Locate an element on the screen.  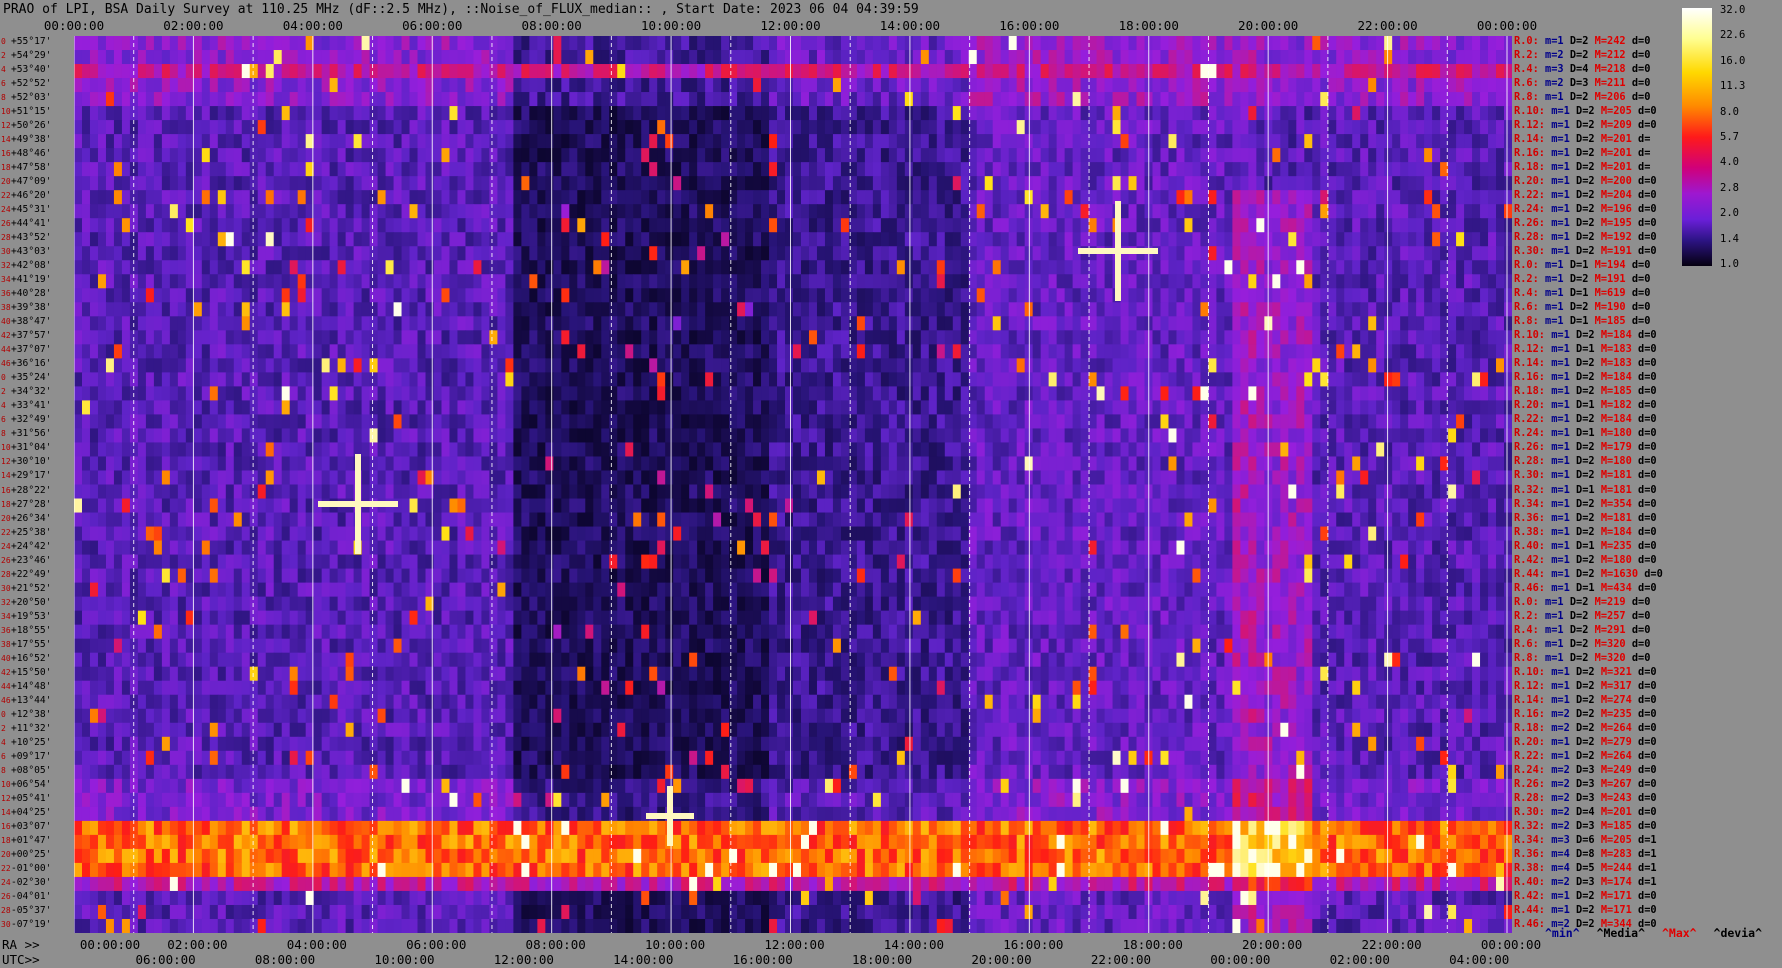
top-axis-tick-label: 04:00:00 is located at coordinates (312, 25).